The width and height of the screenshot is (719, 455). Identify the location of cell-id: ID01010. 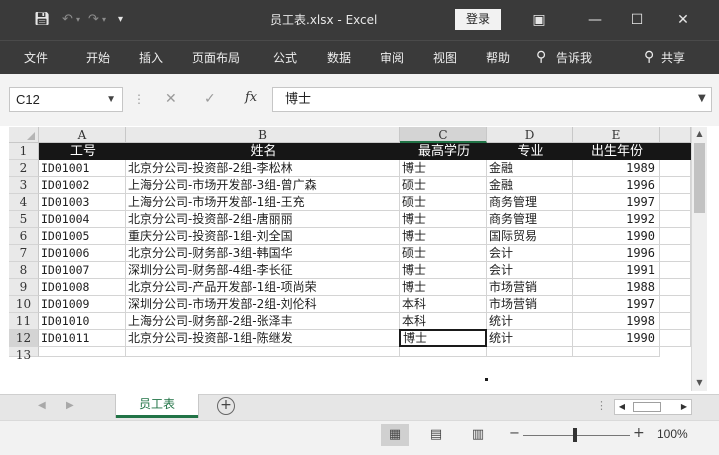
(82, 321).